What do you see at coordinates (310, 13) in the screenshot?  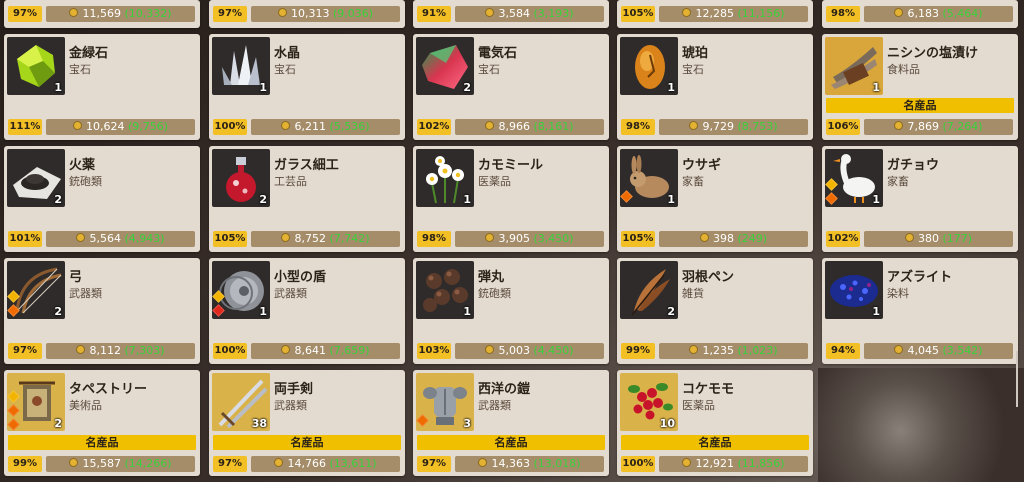 I see `price-value: 10,313` at bounding box center [310, 13].